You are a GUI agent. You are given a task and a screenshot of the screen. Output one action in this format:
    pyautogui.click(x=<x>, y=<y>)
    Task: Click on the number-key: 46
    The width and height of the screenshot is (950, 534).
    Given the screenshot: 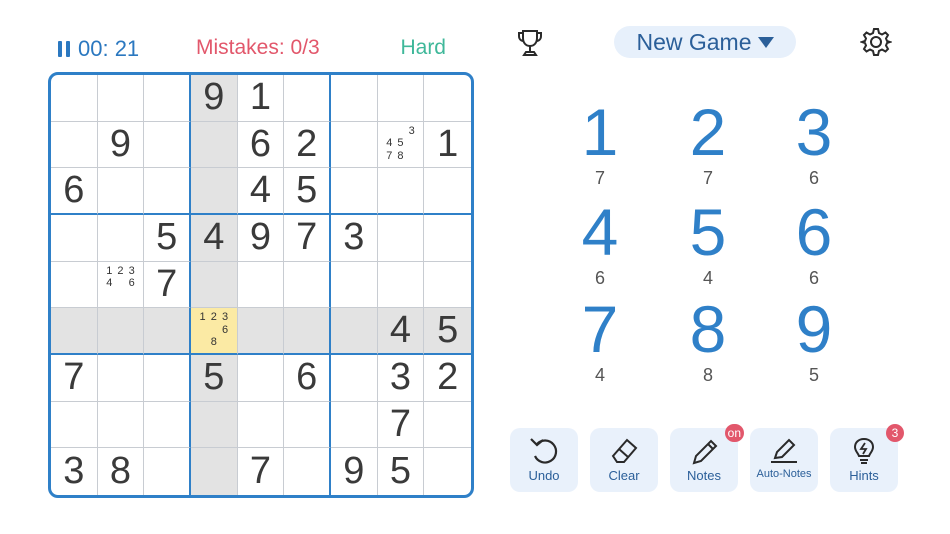 What is the action you would take?
    pyautogui.click(x=600, y=246)
    